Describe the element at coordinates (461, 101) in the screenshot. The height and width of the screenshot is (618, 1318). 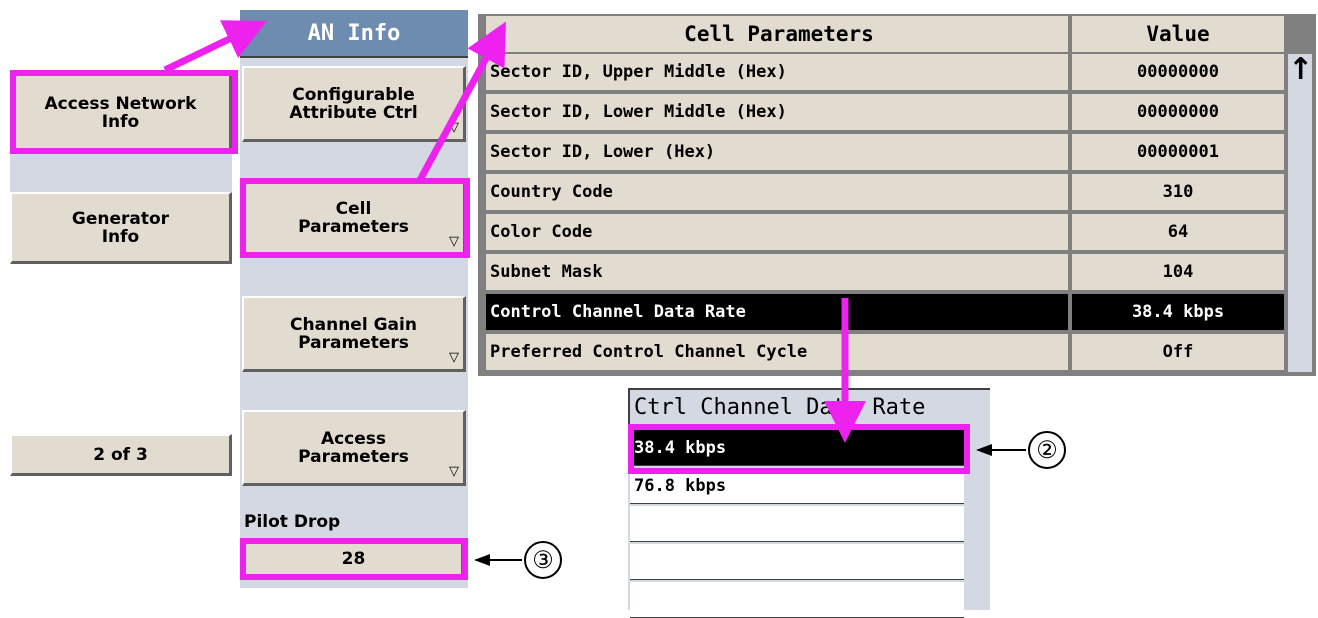
I see `arrow-to-cell-table` at that location.